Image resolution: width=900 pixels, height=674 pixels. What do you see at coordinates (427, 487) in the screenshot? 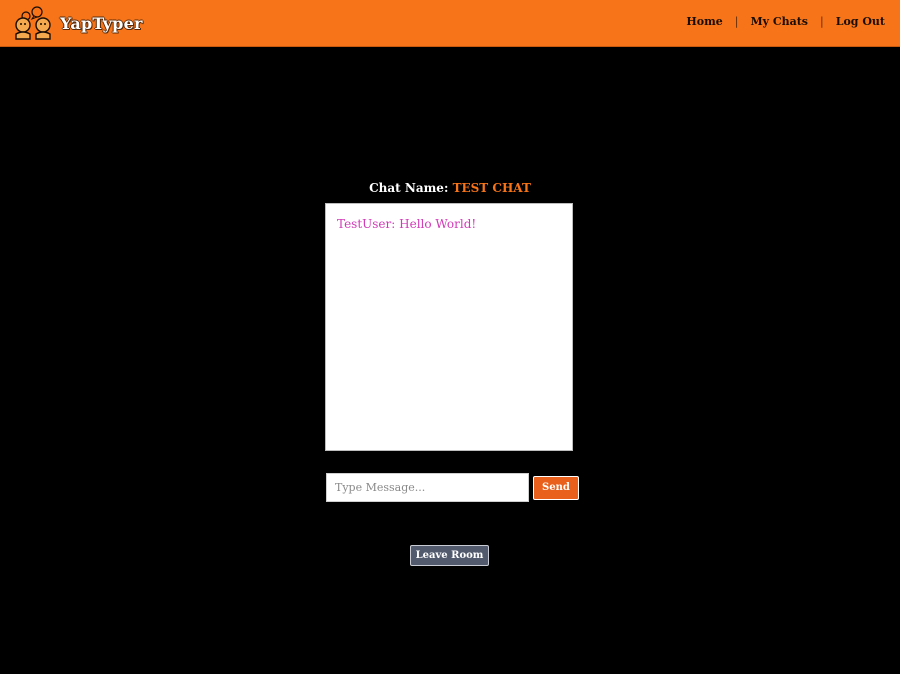
I see `message-input` at bounding box center [427, 487].